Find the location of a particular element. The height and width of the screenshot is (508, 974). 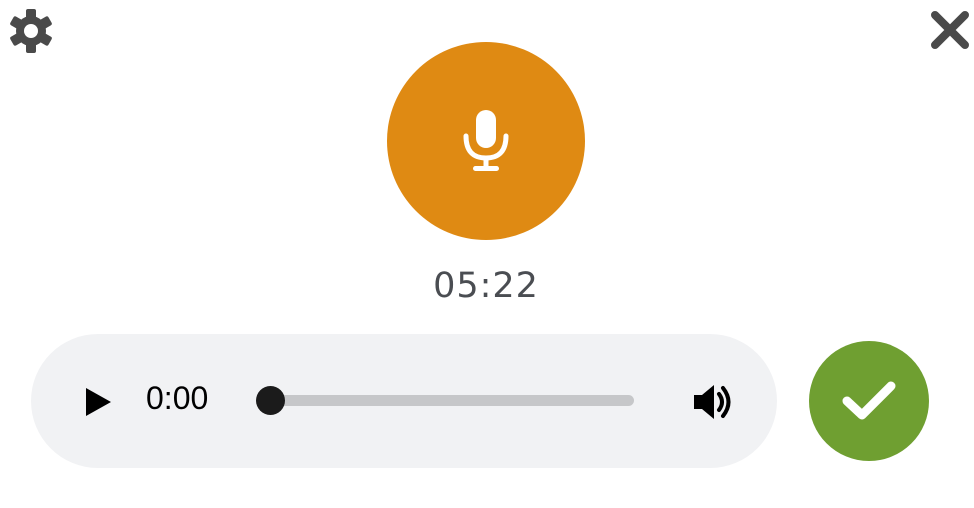

progress-slider is located at coordinates (445, 400).